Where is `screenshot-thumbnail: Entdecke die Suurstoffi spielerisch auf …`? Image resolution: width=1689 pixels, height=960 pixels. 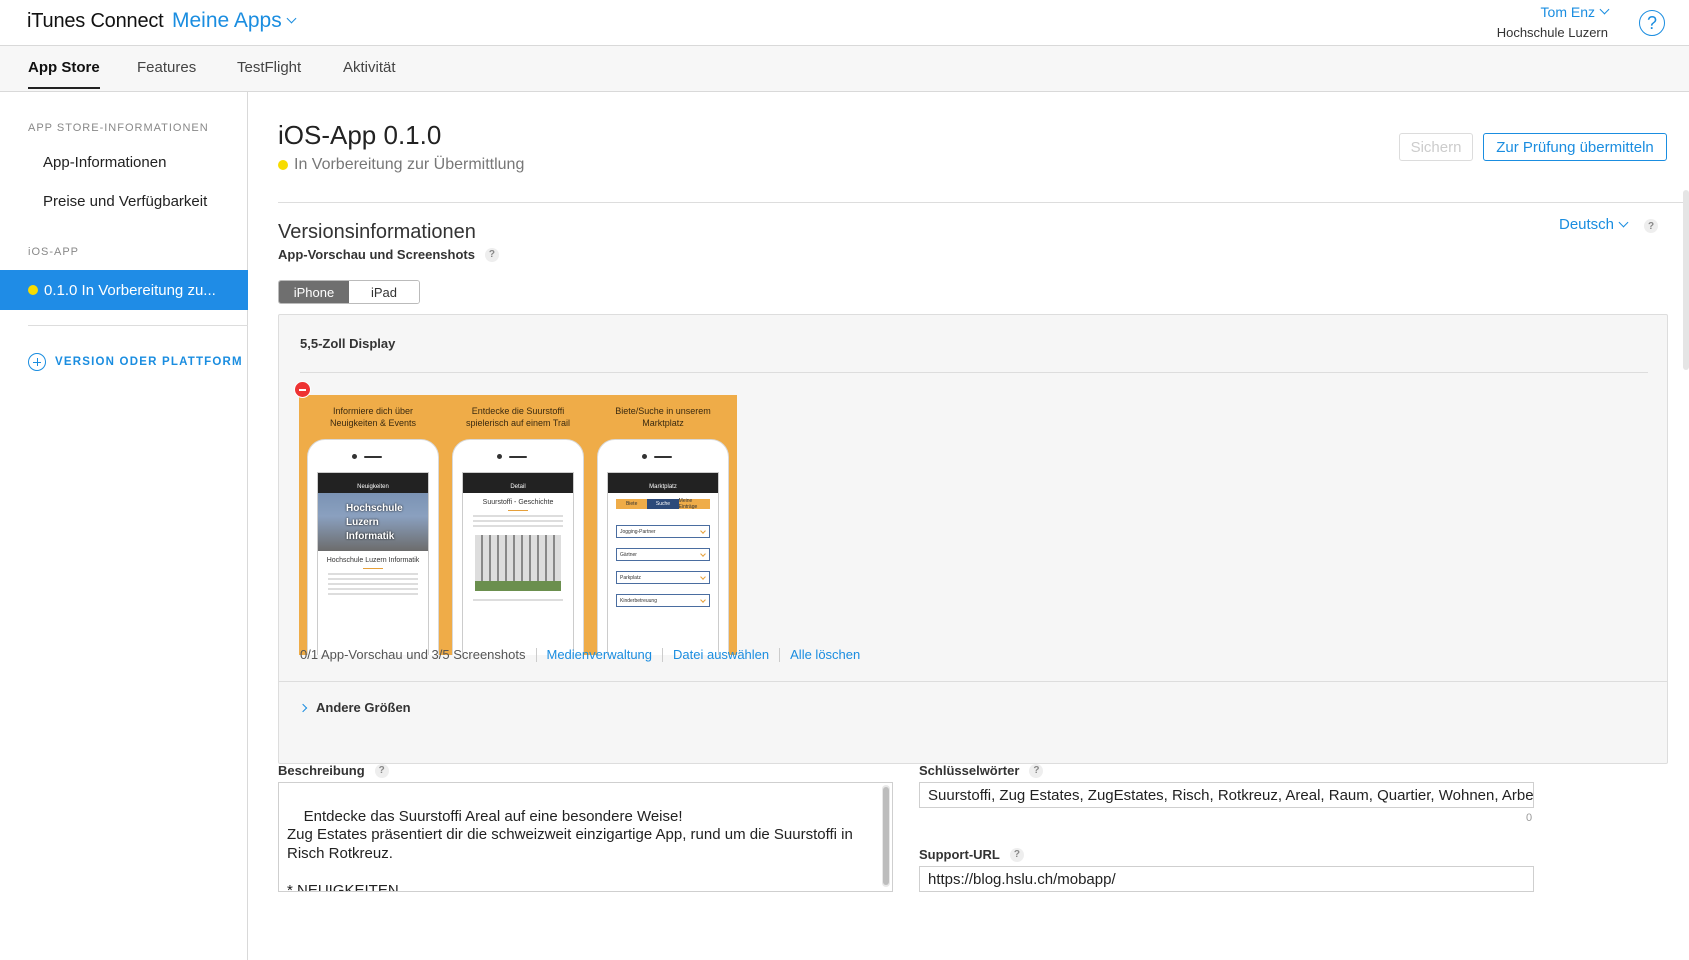
screenshot-thumbnail: Entdecke die Suurstoffi spielerisch auf … is located at coordinates (518, 525).